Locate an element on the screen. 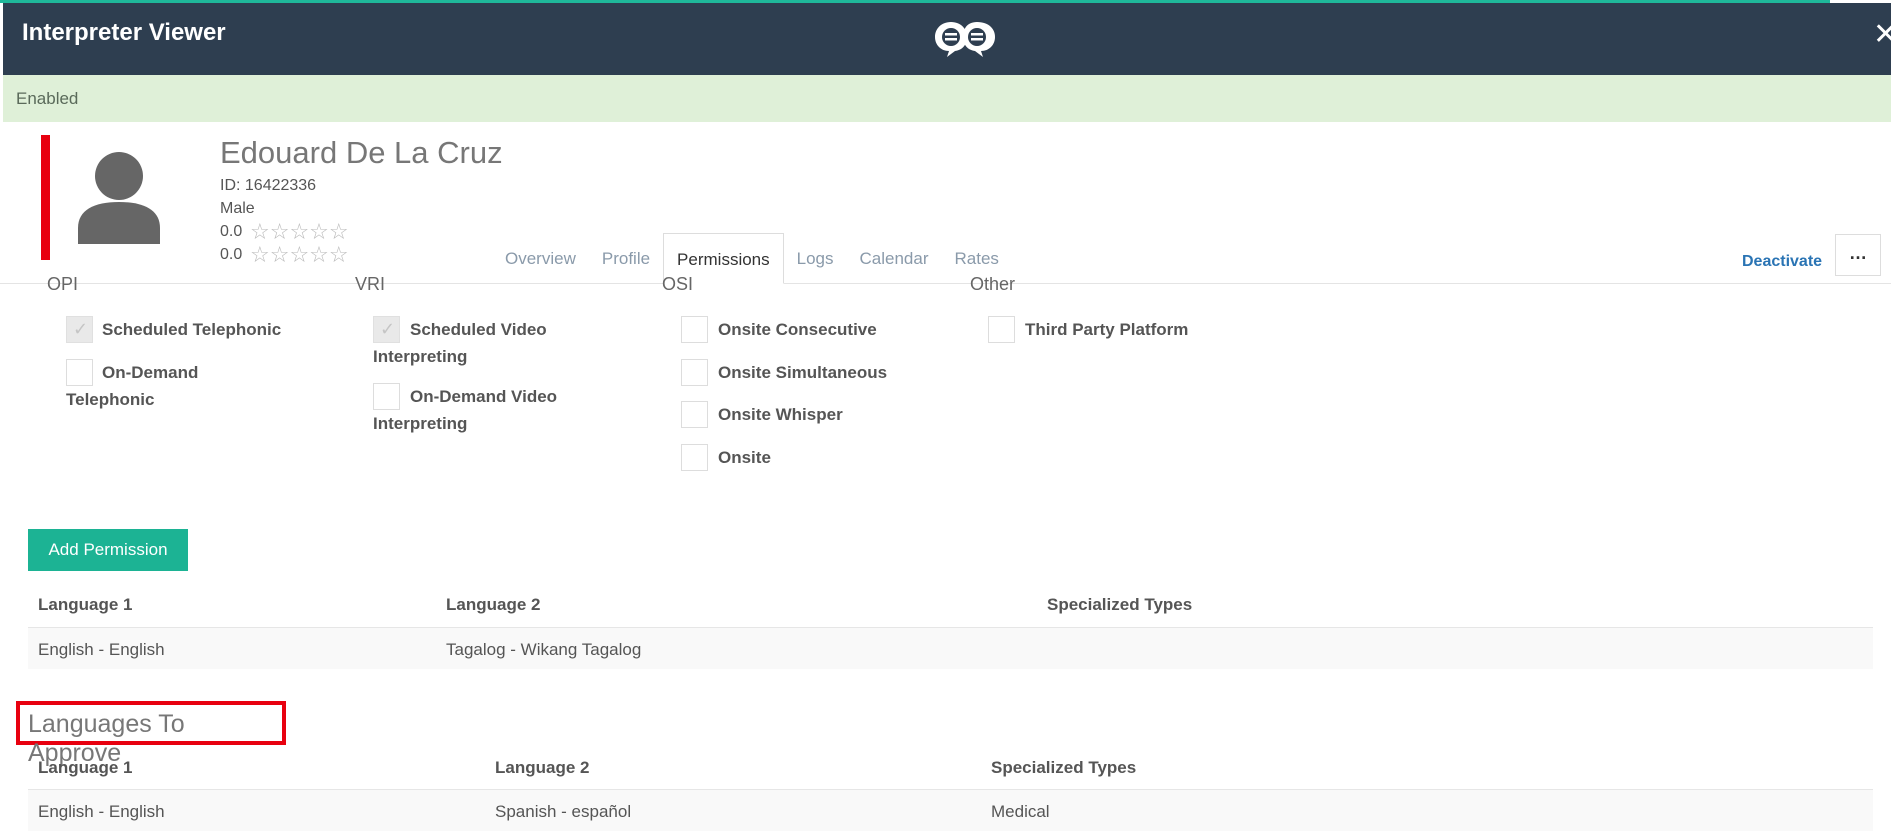 The height and width of the screenshot is (839, 1891). permissions-header-language-1: Language 1 is located at coordinates (85, 604).